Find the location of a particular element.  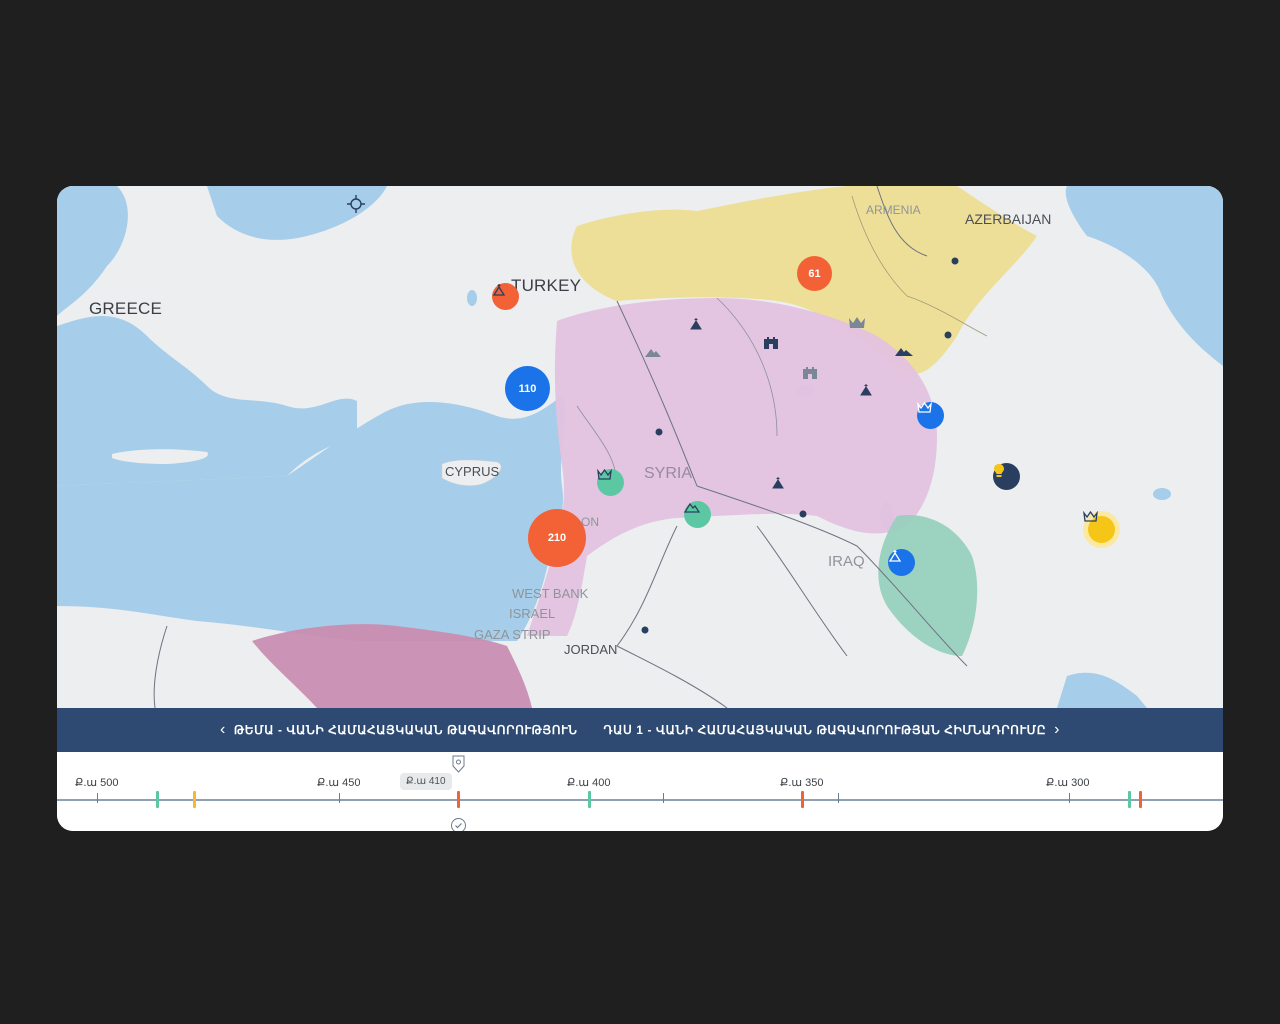

topic-title: ԹԵՄԱ - ՎԱՆԻ ՀԱՄԱՀԱՅԿԱԿԱՆ ԹԱԳԱՎՈՐՈՒԹՅՈՒՆ is located at coordinates (406, 730).